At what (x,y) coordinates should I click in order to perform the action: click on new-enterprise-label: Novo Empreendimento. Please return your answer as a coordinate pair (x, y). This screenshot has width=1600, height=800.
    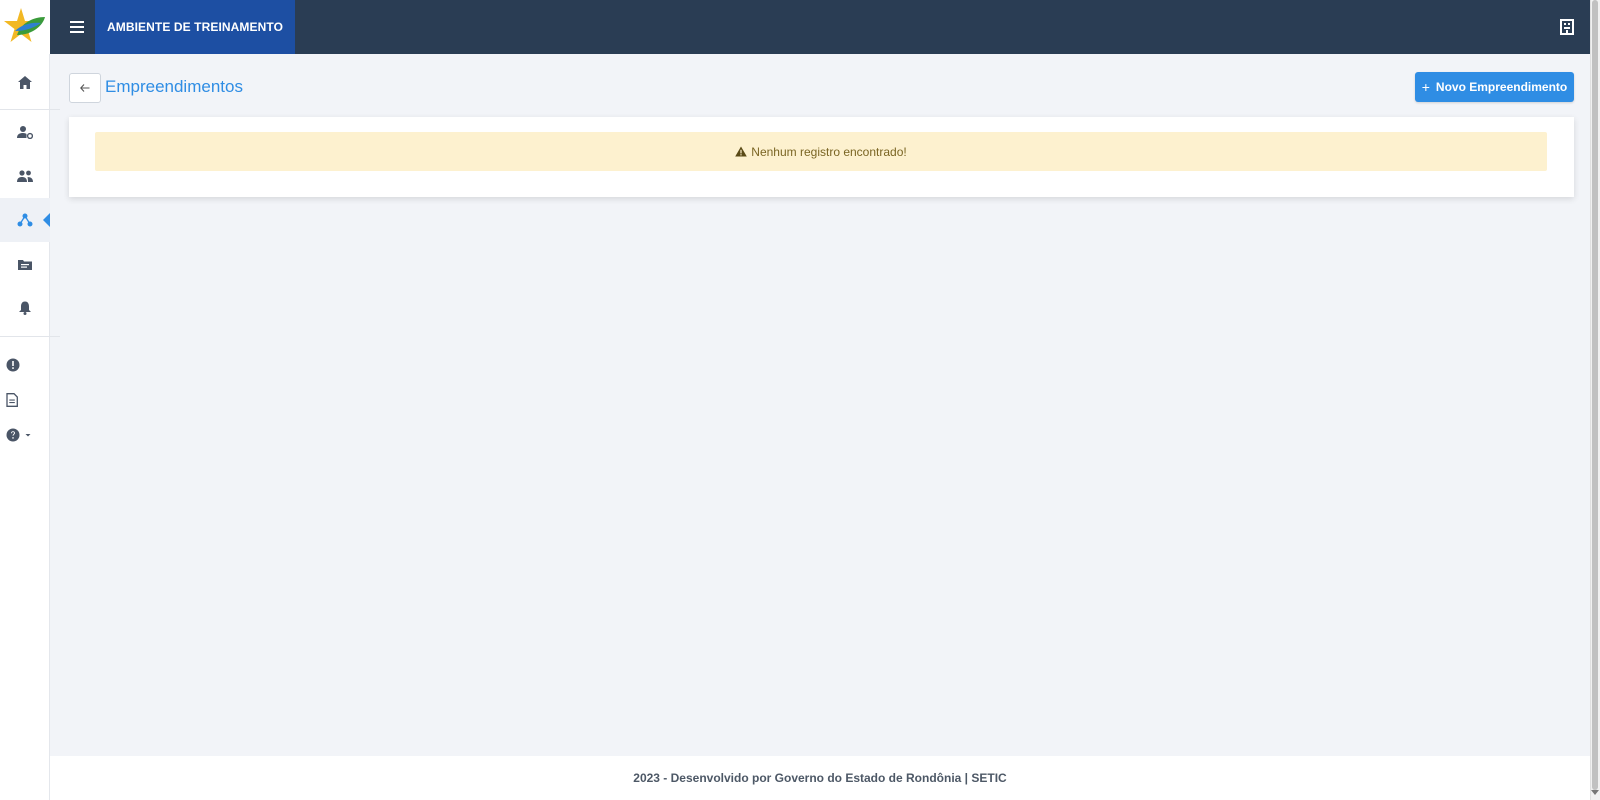
    Looking at the image, I should click on (1501, 87).